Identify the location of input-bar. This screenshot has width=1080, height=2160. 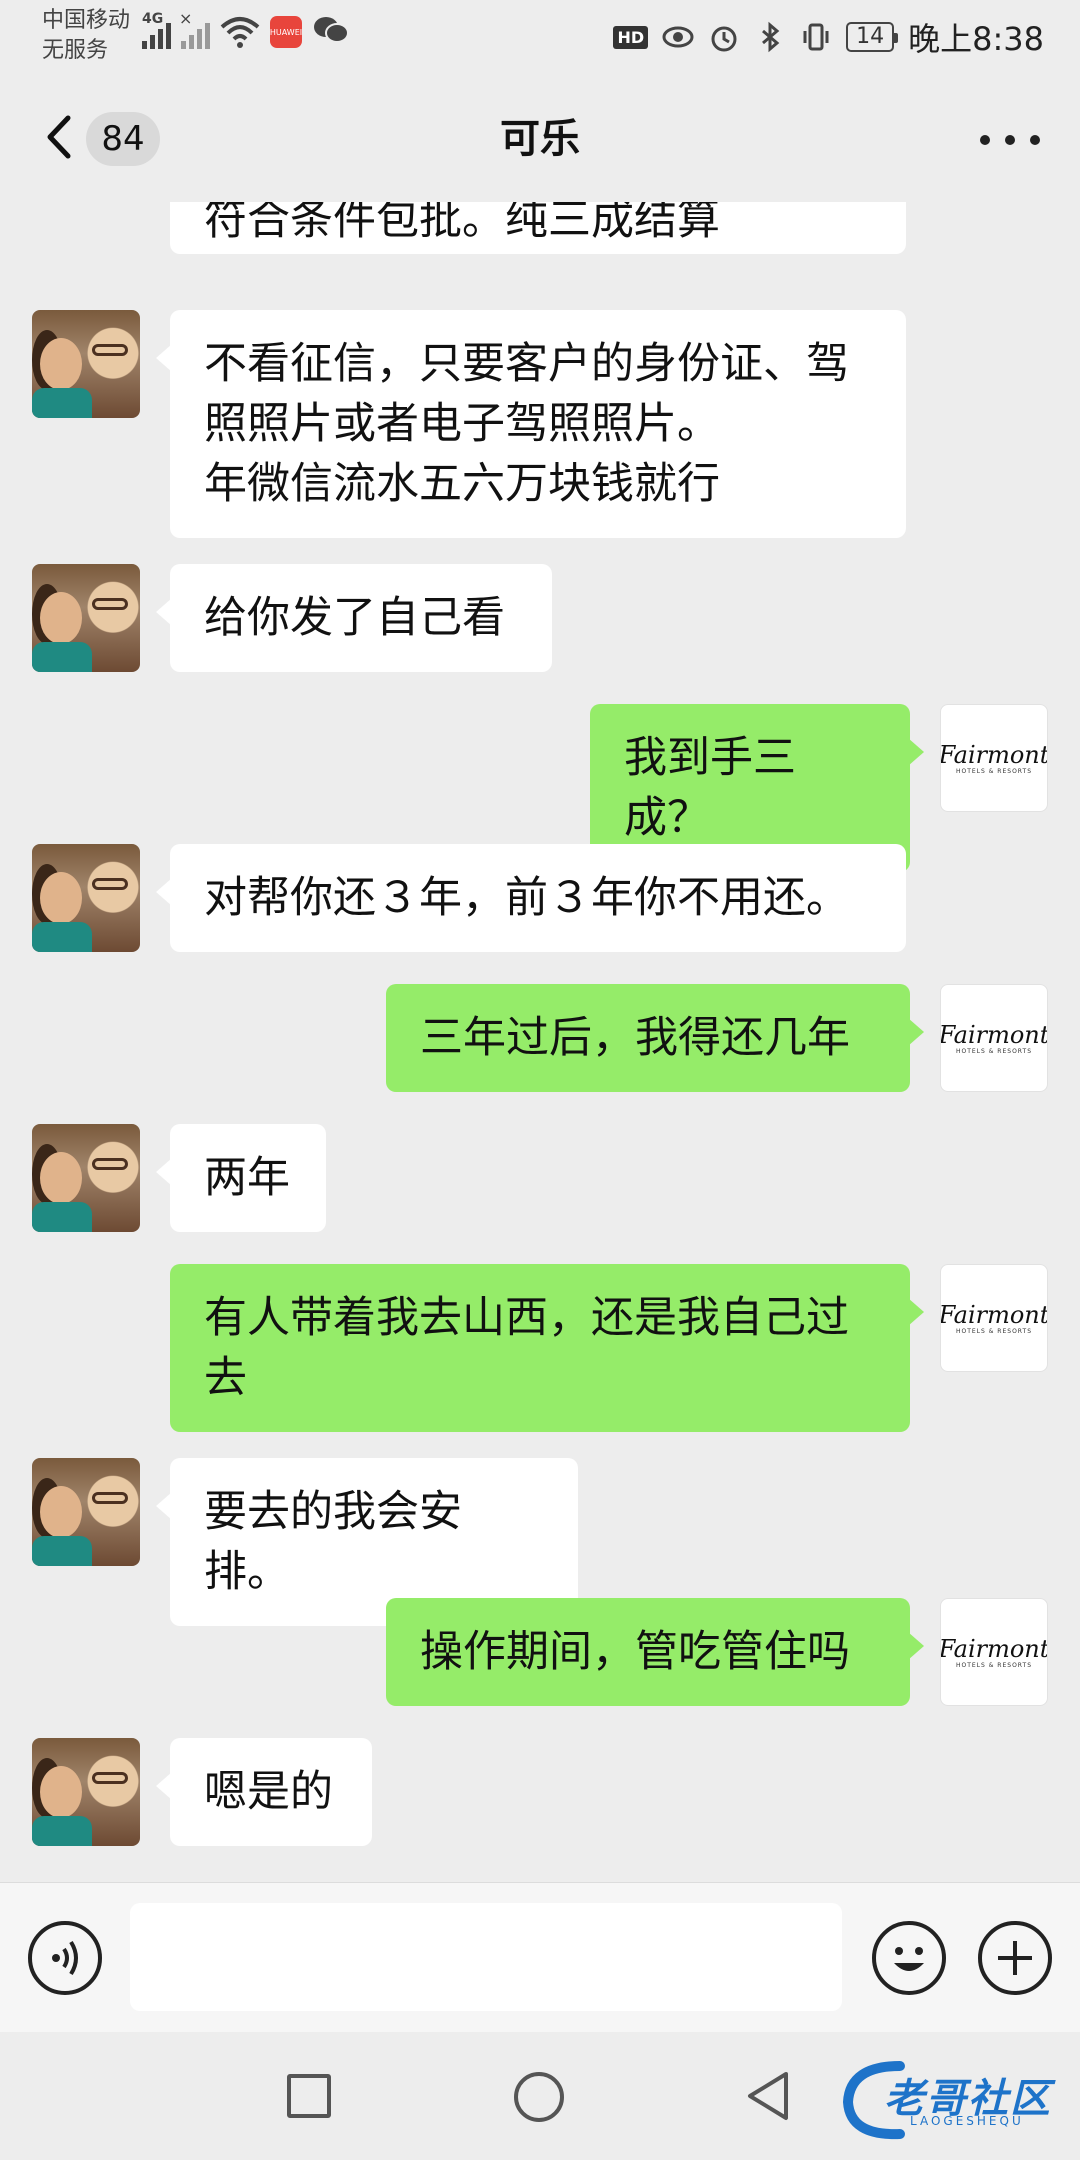
(540, 1957).